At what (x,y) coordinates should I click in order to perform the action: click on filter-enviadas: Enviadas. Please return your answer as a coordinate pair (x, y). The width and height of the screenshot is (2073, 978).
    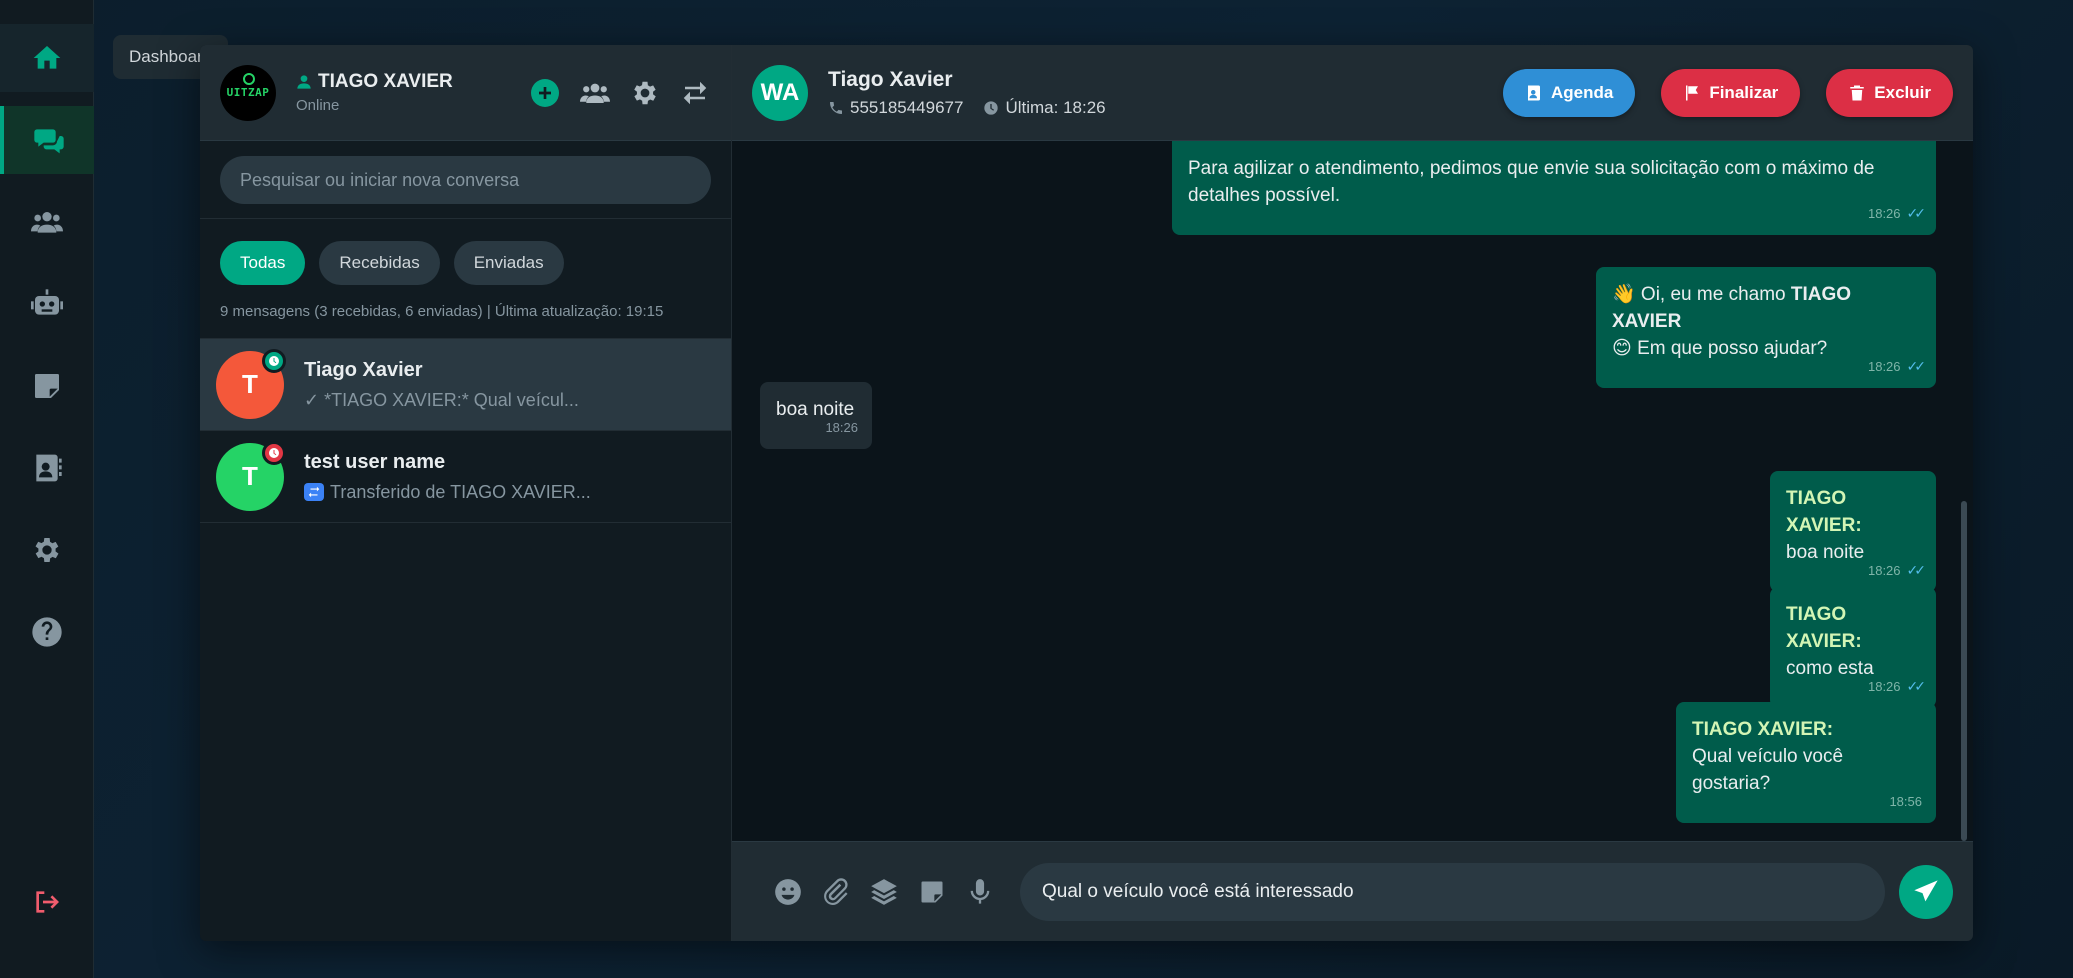
    Looking at the image, I should click on (508, 263).